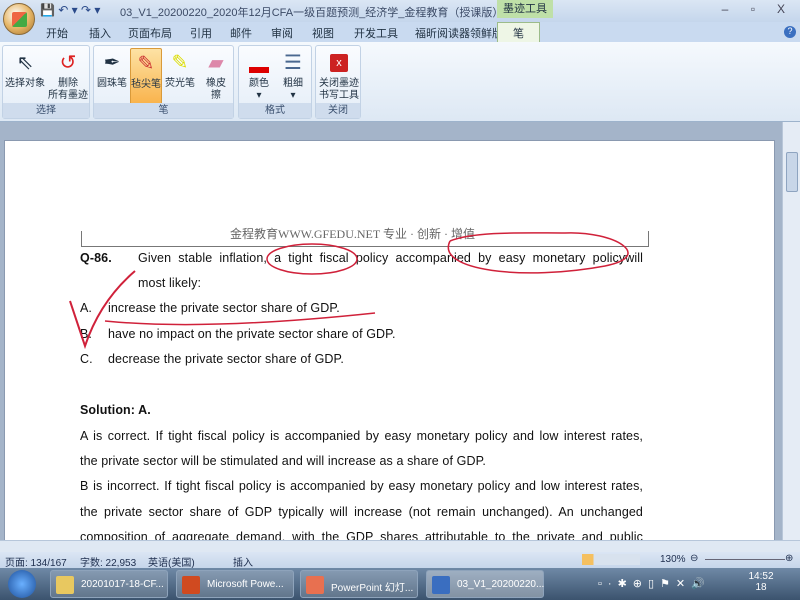  What do you see at coordinates (163, 110) in the screenshot?
I see `group-label: 笔` at bounding box center [163, 110].